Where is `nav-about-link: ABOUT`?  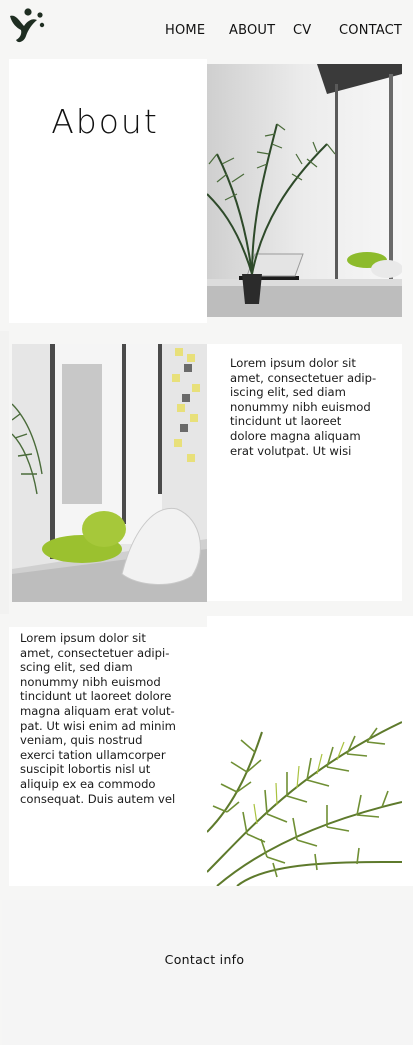 nav-about-link: ABOUT is located at coordinates (252, 30).